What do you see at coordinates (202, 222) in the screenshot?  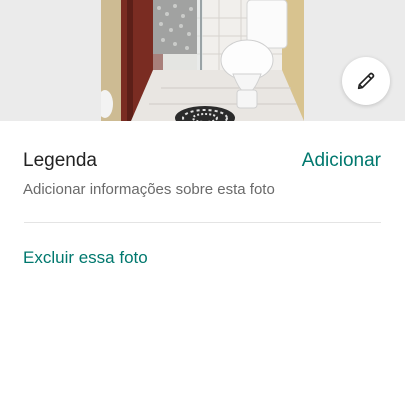 I see `divider` at bounding box center [202, 222].